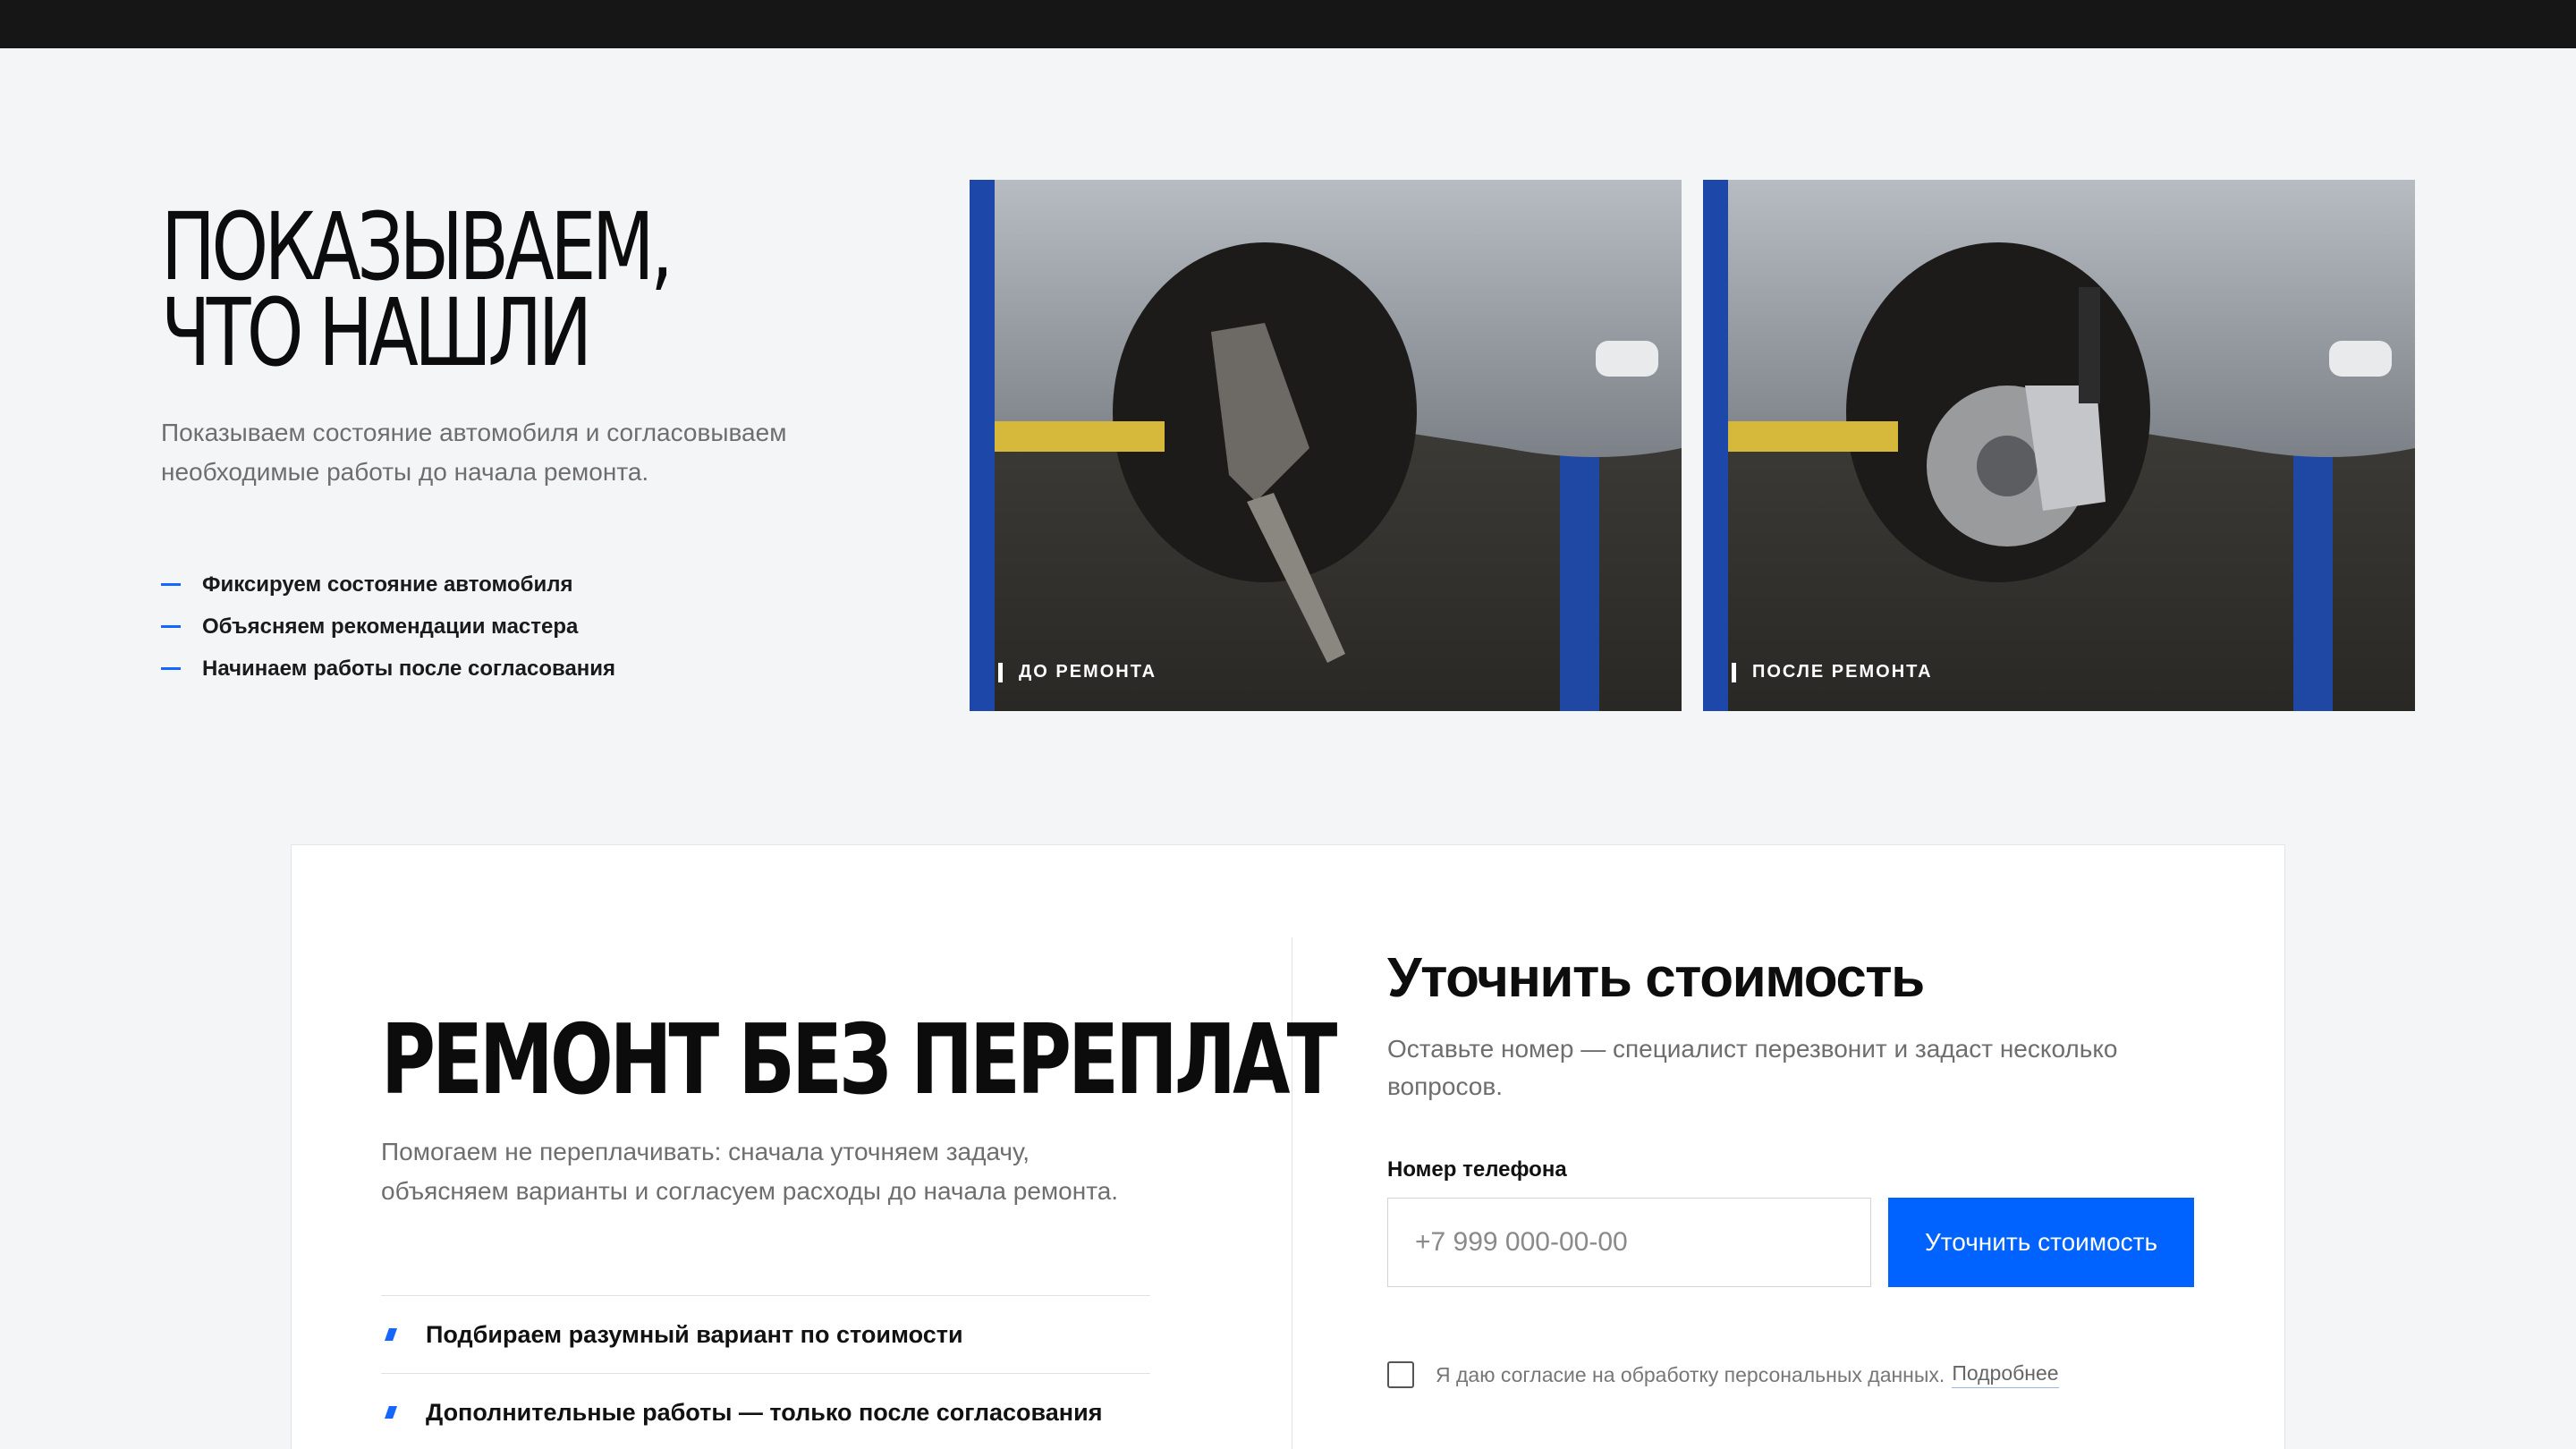 Image resolution: width=2576 pixels, height=1449 pixels. What do you see at coordinates (388, 669) in the screenshot?
I see `list-item: Начинаем работы после согласования` at bounding box center [388, 669].